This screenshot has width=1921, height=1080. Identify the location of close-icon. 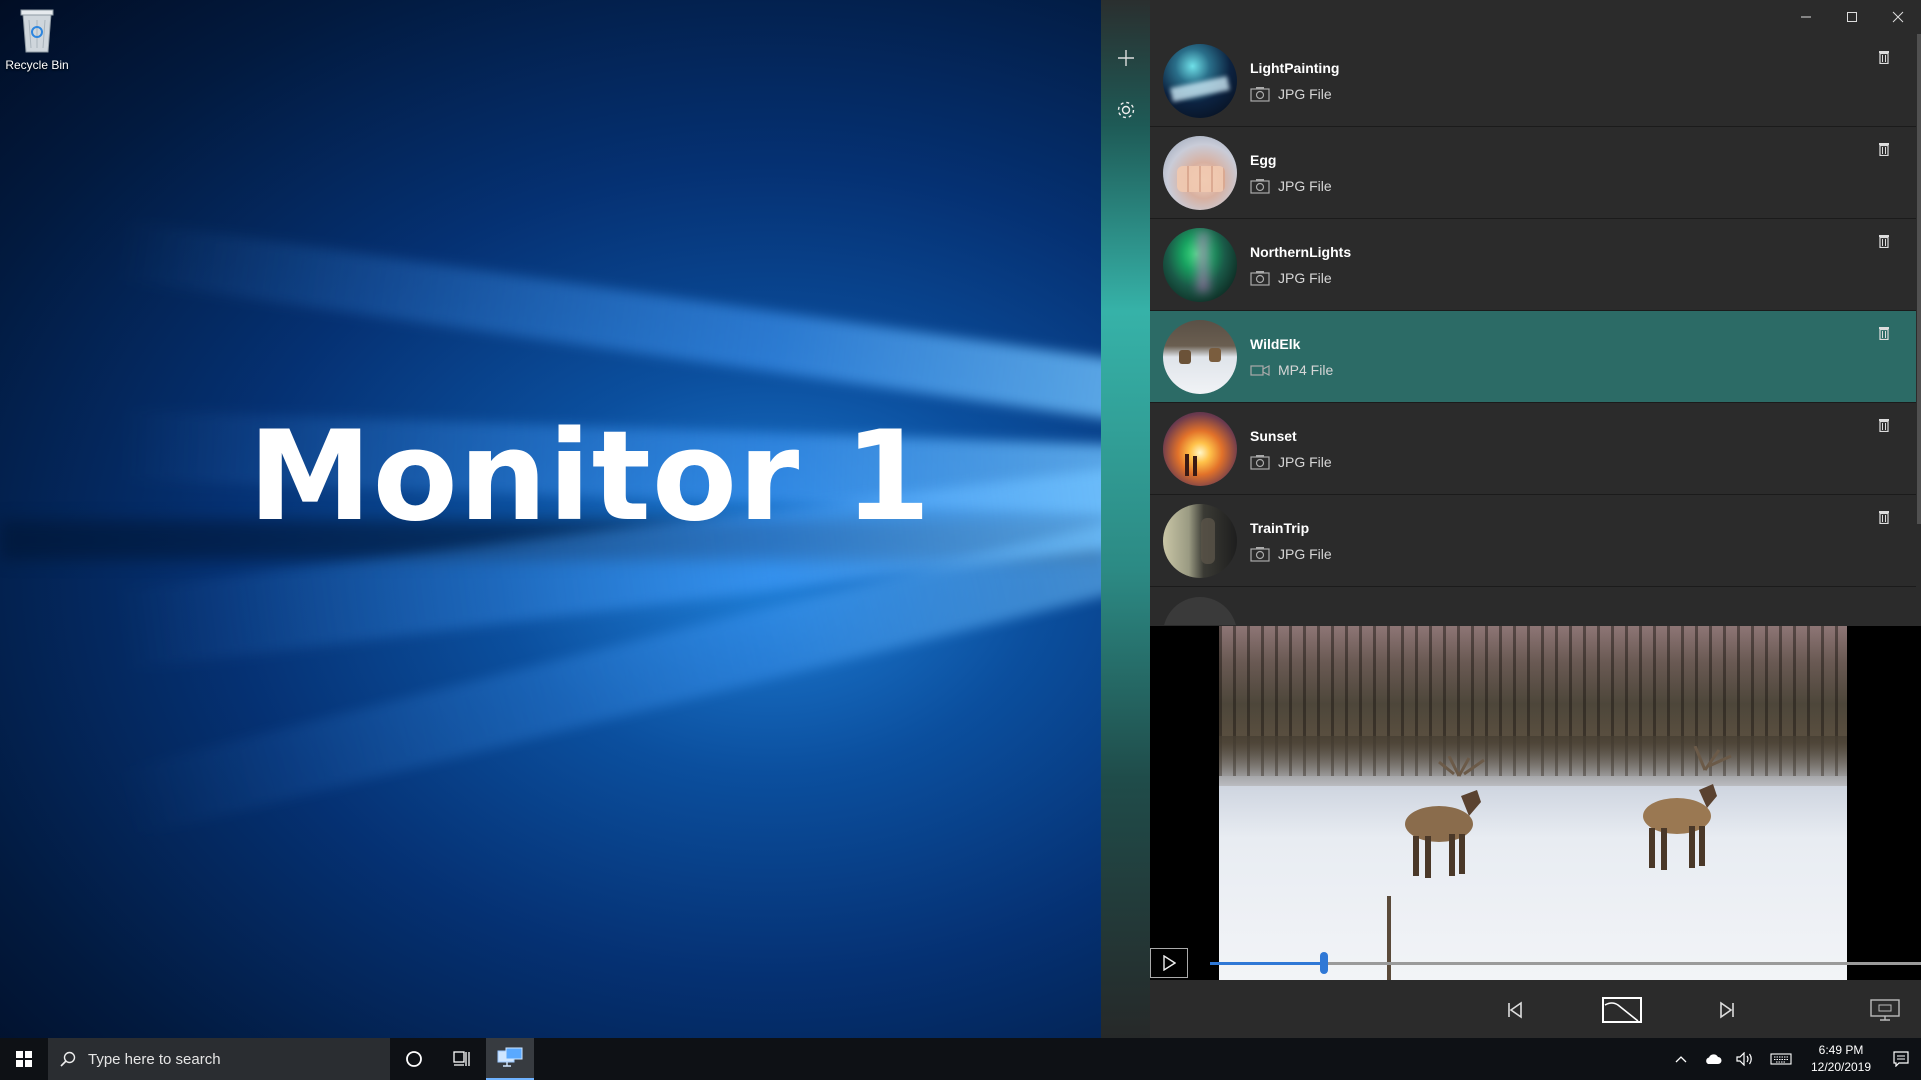
(1898, 17).